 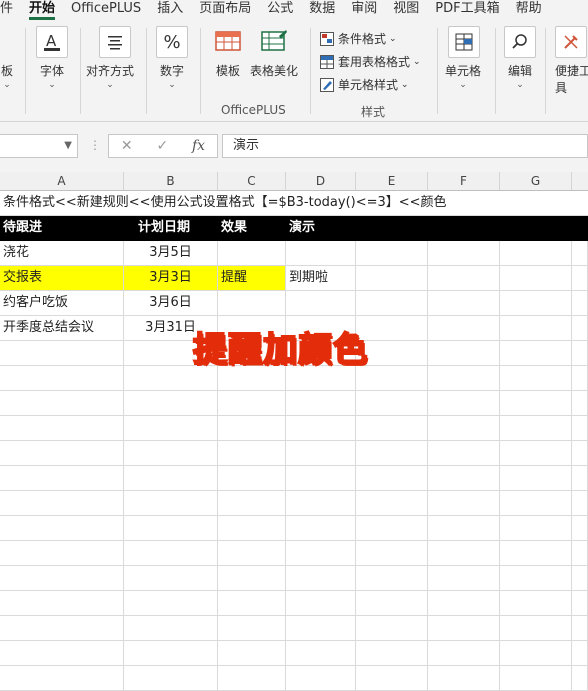 I want to click on name-box: ▼, so click(x=39, y=146).